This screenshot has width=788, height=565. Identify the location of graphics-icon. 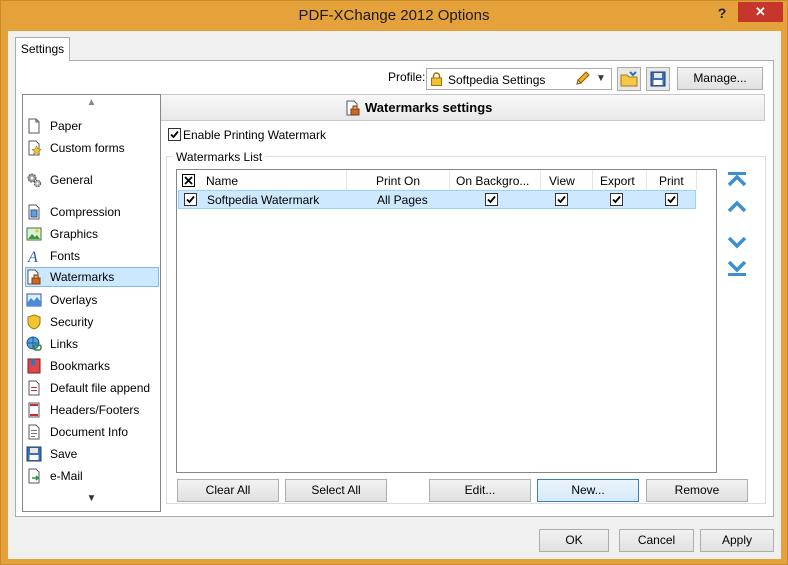
(34, 234).